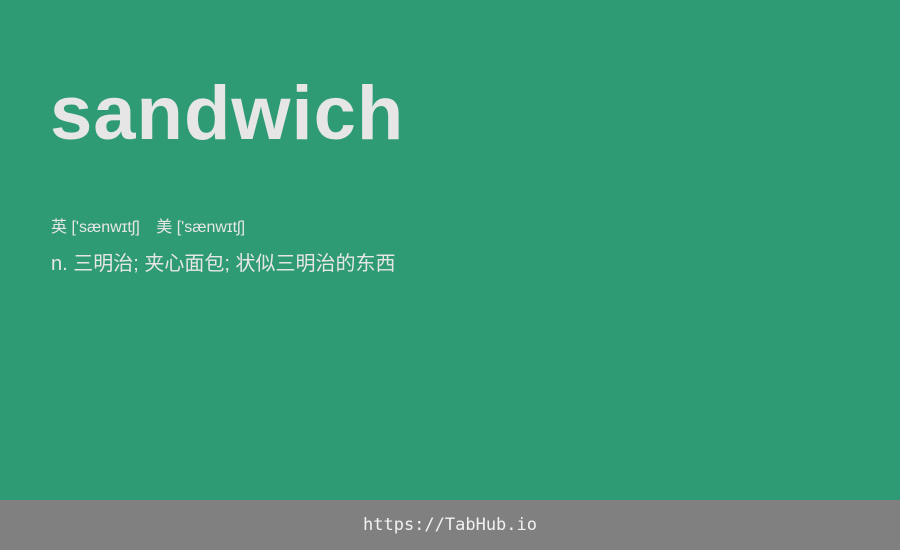  I want to click on uk-ipa: ['sænwɪtʃ], so click(105, 227).